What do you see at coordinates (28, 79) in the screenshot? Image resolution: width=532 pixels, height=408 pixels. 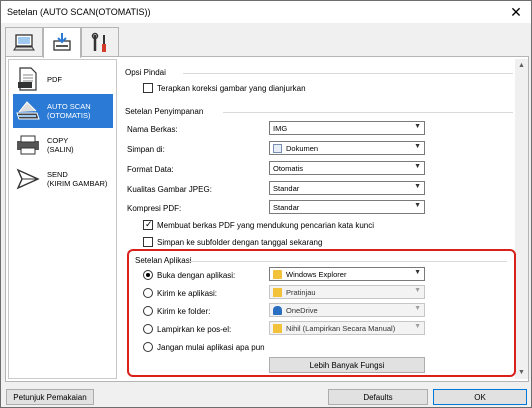 I see `pdf-document-icon` at bounding box center [28, 79].